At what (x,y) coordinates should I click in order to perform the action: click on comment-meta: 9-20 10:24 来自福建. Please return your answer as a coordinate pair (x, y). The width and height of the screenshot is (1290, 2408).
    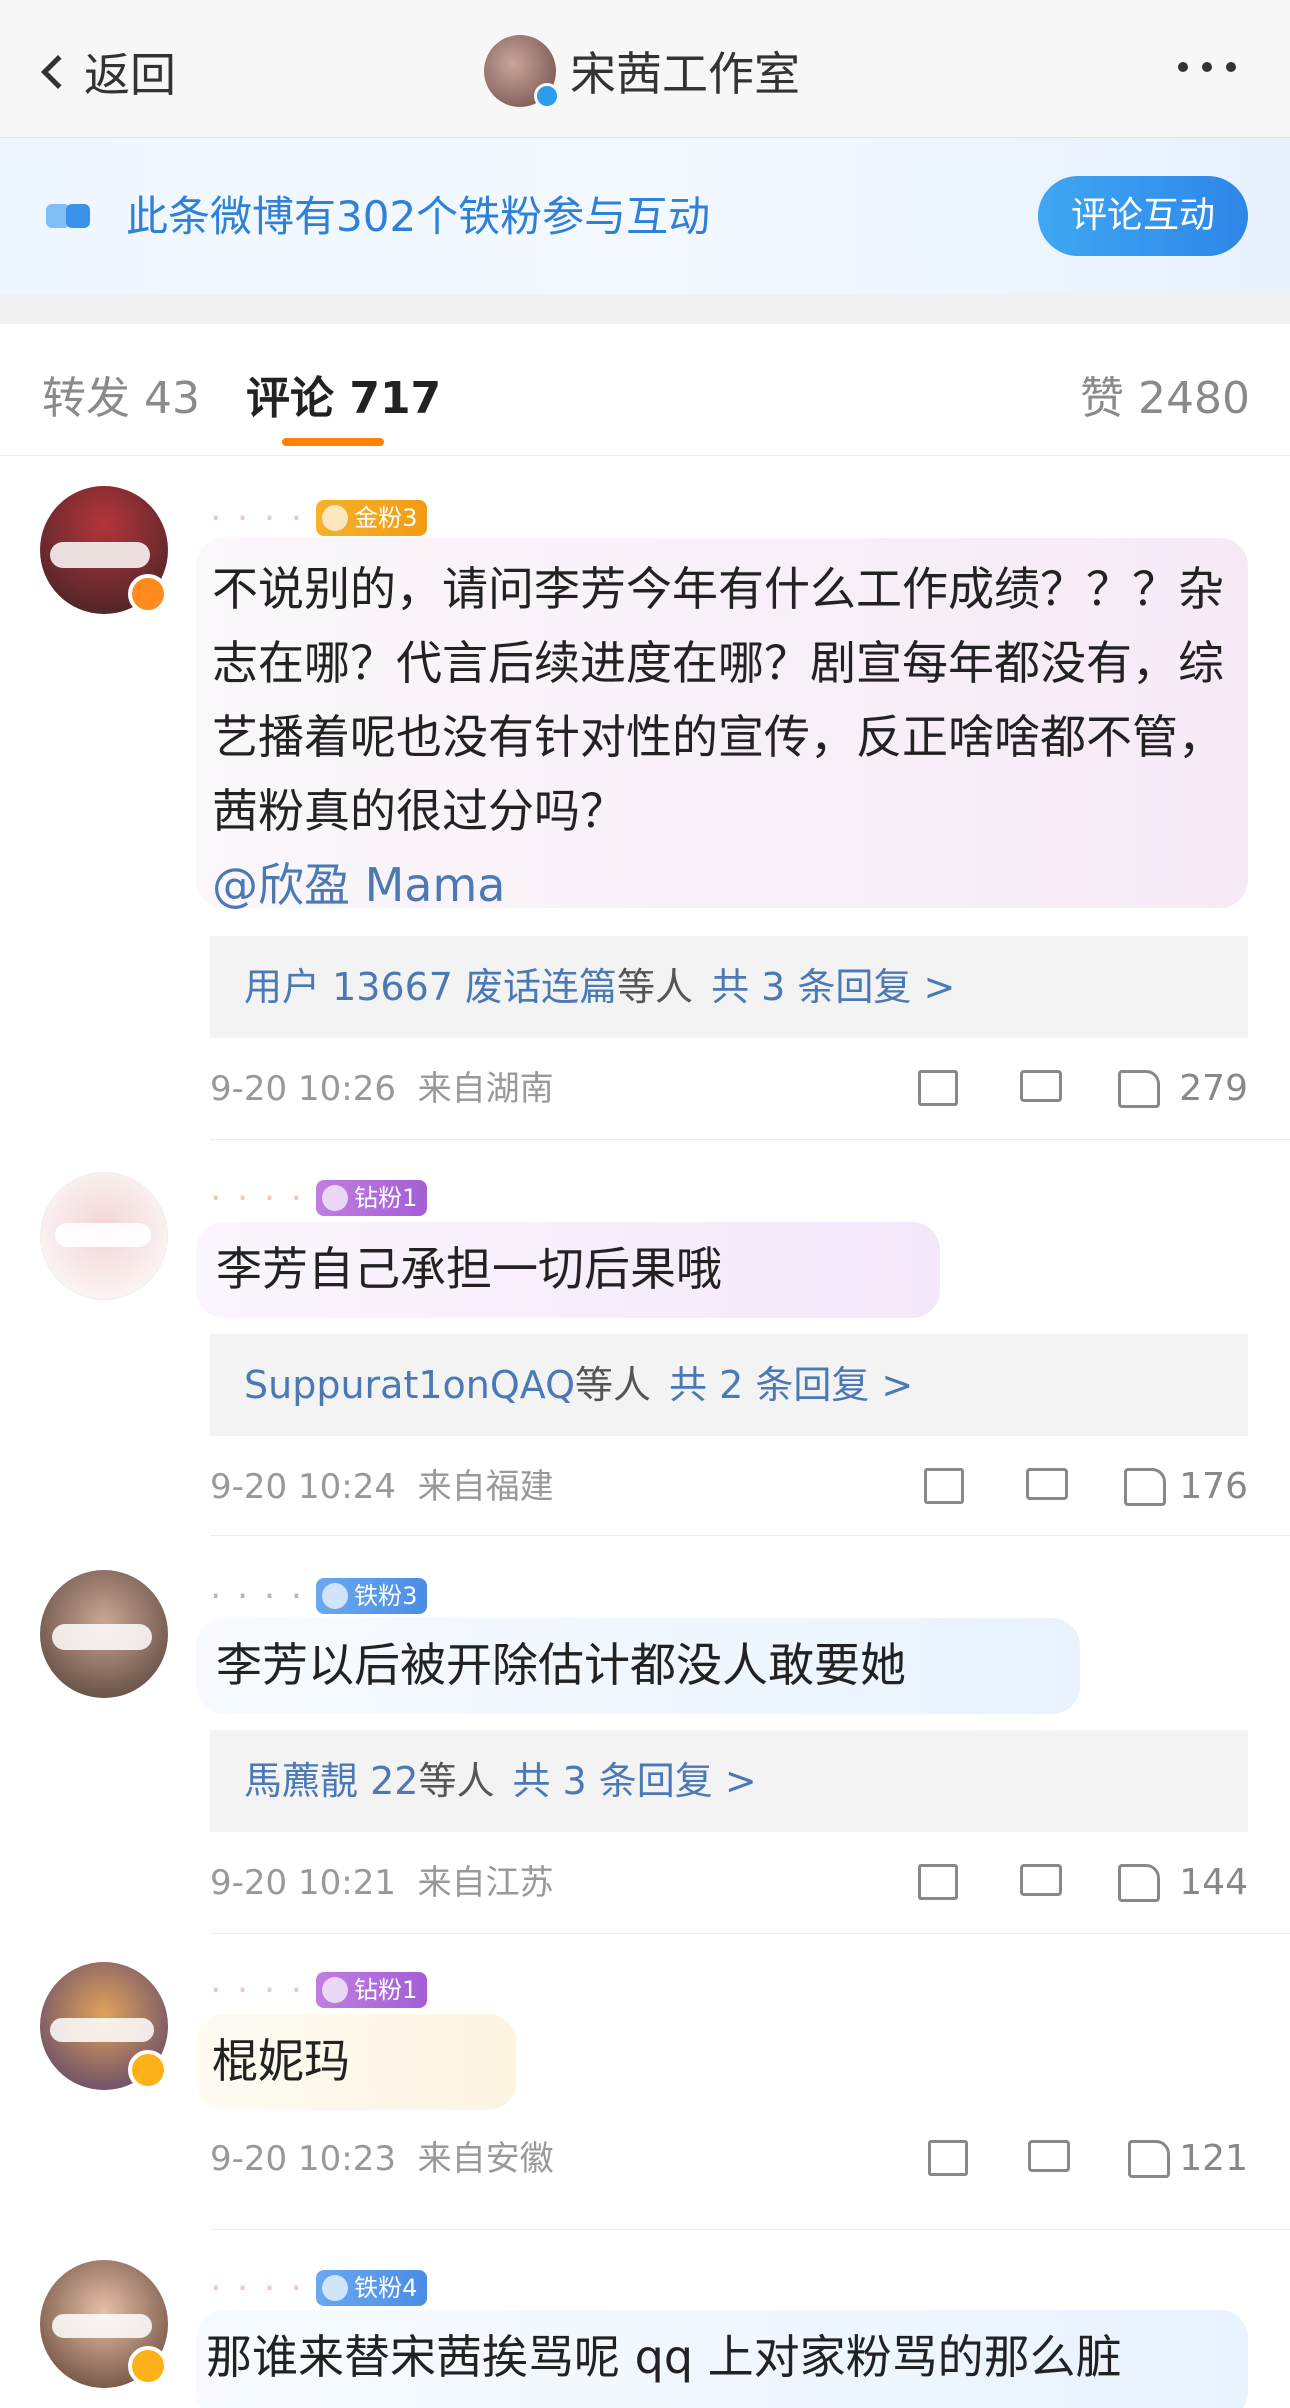
    Looking at the image, I should click on (382, 1487).